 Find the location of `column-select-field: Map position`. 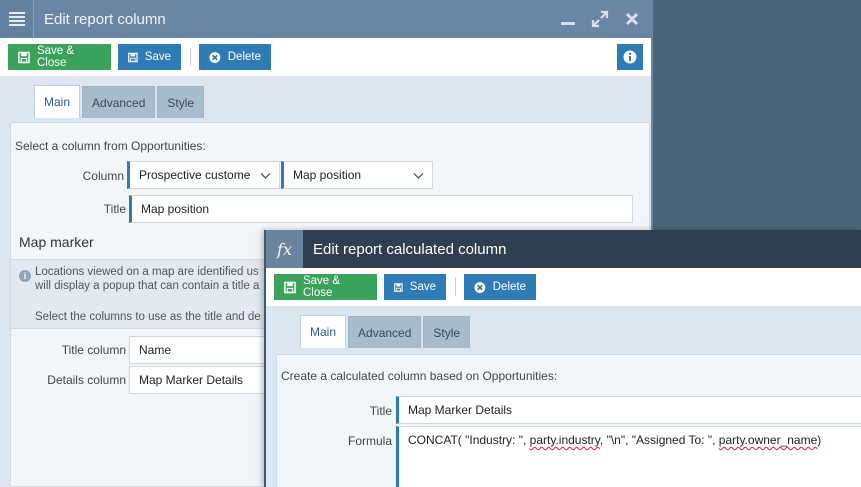

column-select-field: Map position is located at coordinates (357, 175).